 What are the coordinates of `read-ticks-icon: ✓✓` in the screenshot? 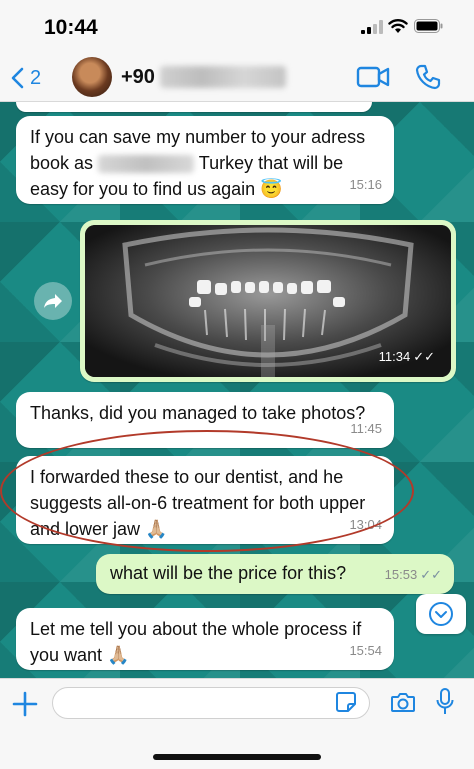 It's located at (424, 356).